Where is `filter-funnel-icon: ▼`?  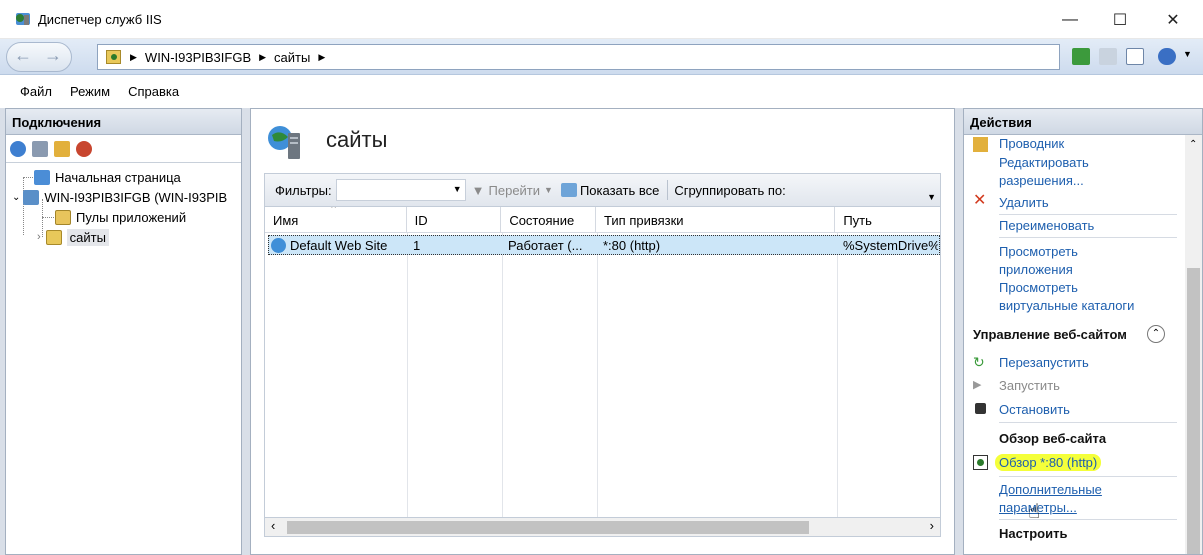 filter-funnel-icon: ▼ is located at coordinates (478, 190).